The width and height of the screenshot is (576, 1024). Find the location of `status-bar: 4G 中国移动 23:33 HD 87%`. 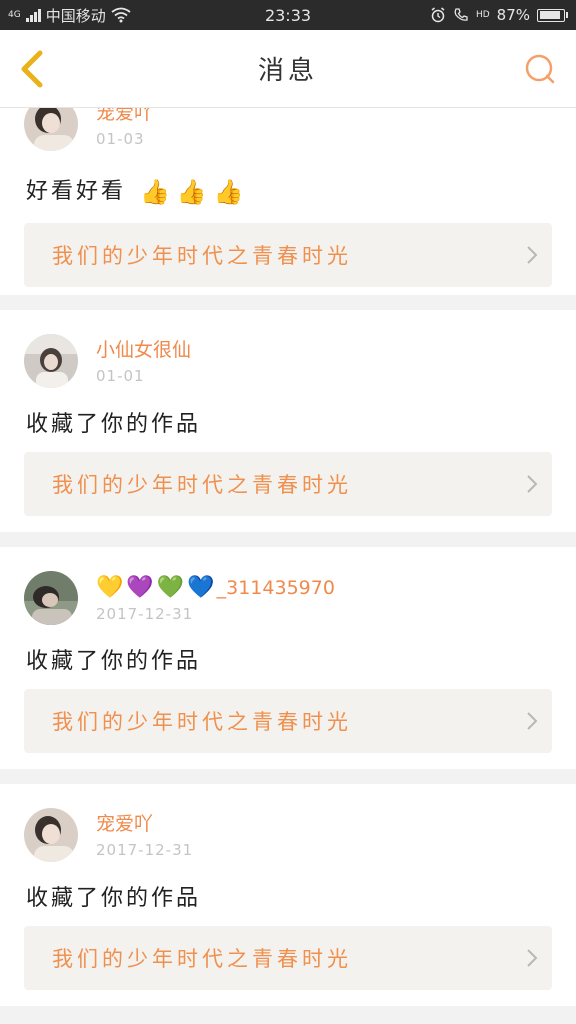

status-bar: 4G 中国移动 23:33 HD 87% is located at coordinates (288, 15).